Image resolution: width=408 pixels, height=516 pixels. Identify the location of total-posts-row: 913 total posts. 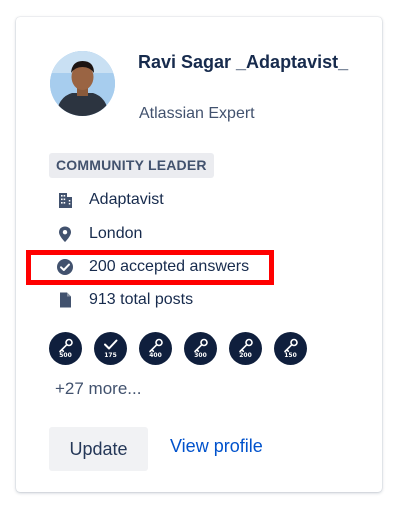
(123, 300).